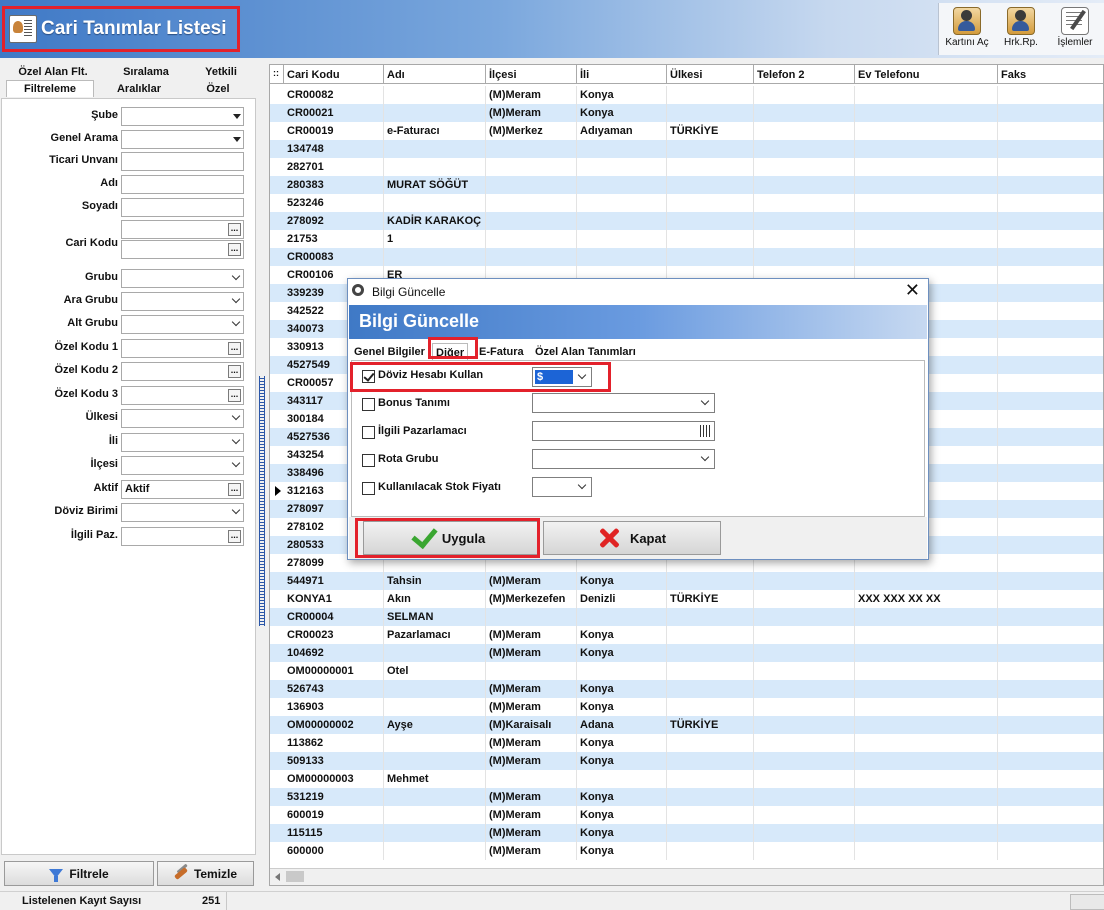 The height and width of the screenshot is (910, 1104). Describe the element at coordinates (686, 617) in the screenshot. I see `table-row: CR00004 SELMAN` at that location.